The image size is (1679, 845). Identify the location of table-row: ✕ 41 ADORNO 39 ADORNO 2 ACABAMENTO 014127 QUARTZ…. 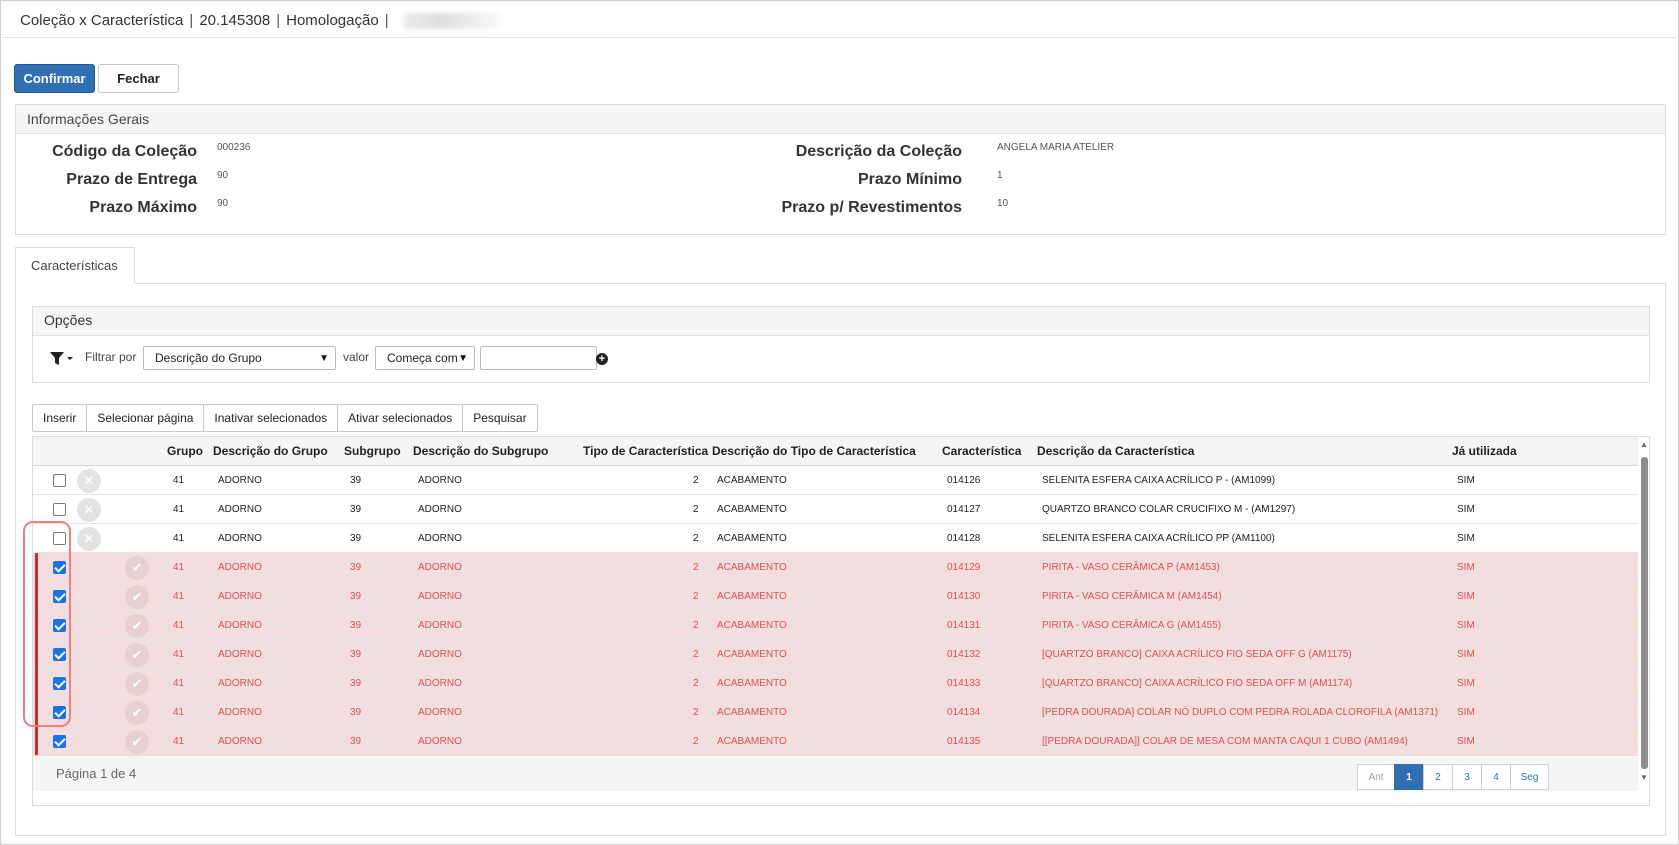
(835, 509).